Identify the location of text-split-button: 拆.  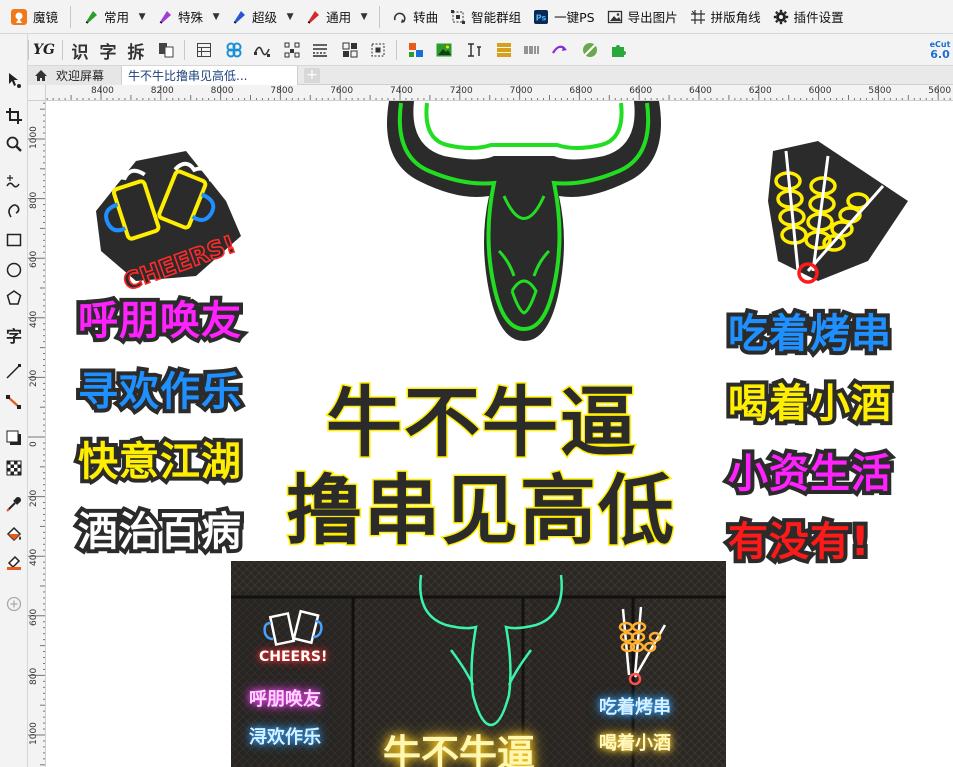
(136, 50).